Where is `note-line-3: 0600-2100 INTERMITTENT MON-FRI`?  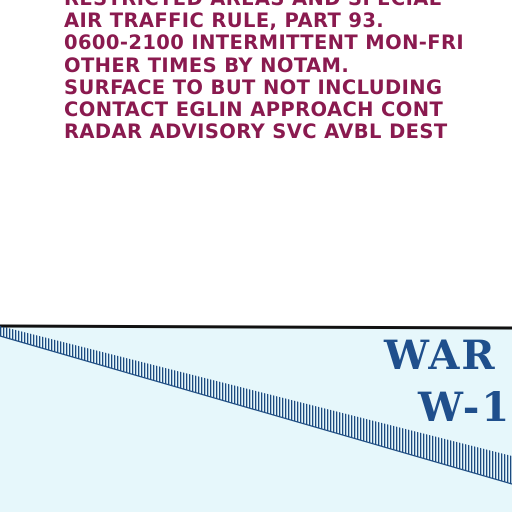 note-line-3: 0600-2100 INTERMITTENT MON-FRI is located at coordinates (264, 43).